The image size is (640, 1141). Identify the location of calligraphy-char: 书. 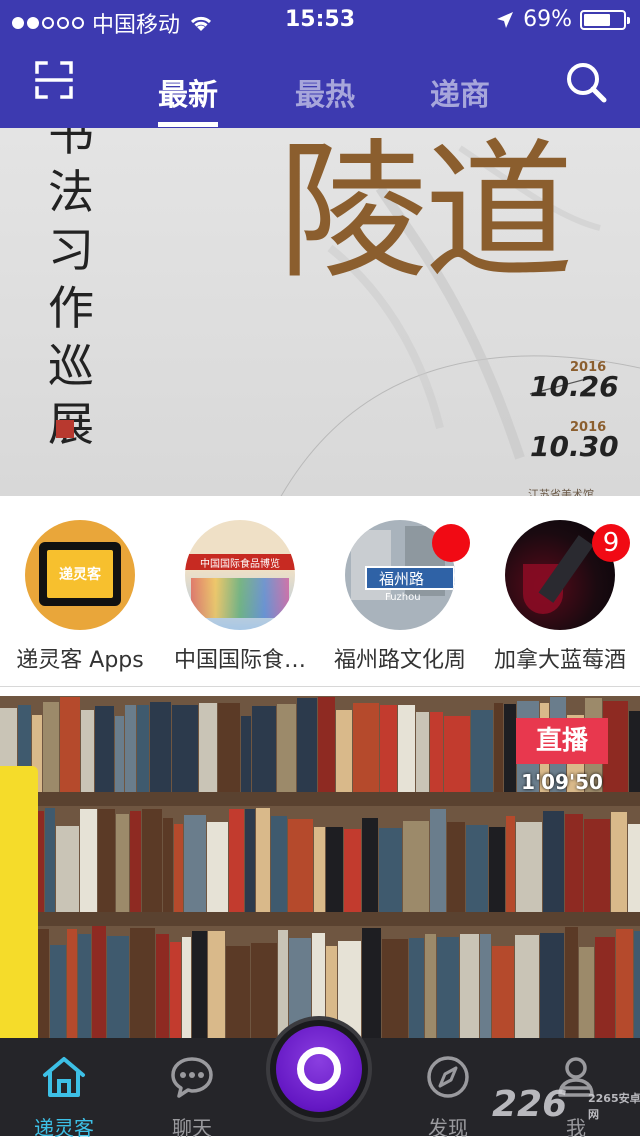
(71, 144).